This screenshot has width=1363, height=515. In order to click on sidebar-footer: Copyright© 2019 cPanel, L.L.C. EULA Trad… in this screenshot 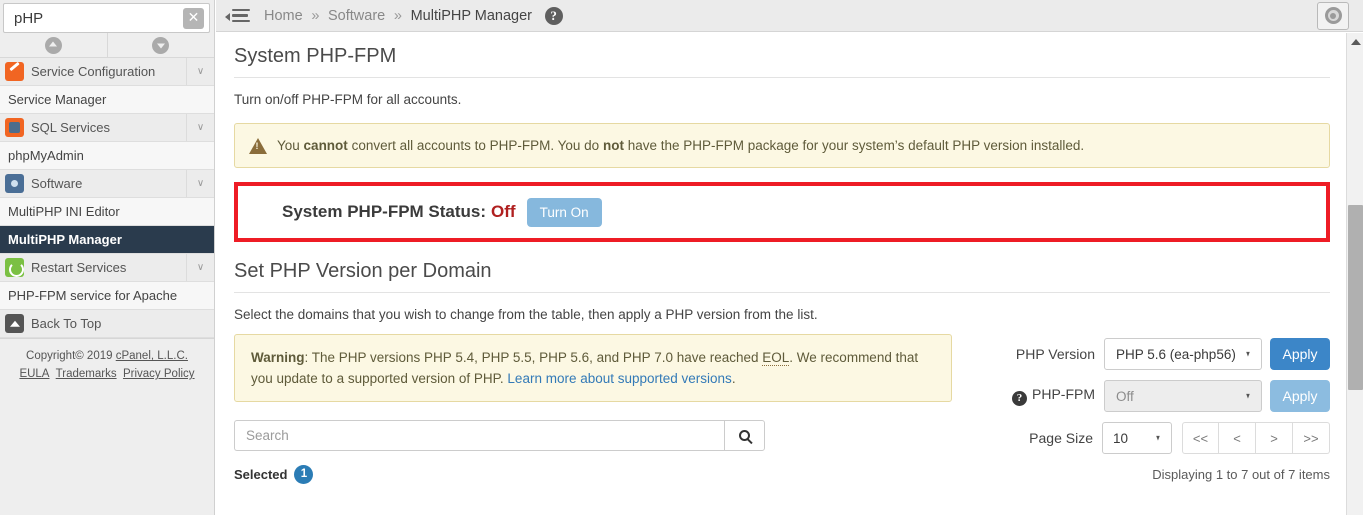, I will do `click(107, 360)`.